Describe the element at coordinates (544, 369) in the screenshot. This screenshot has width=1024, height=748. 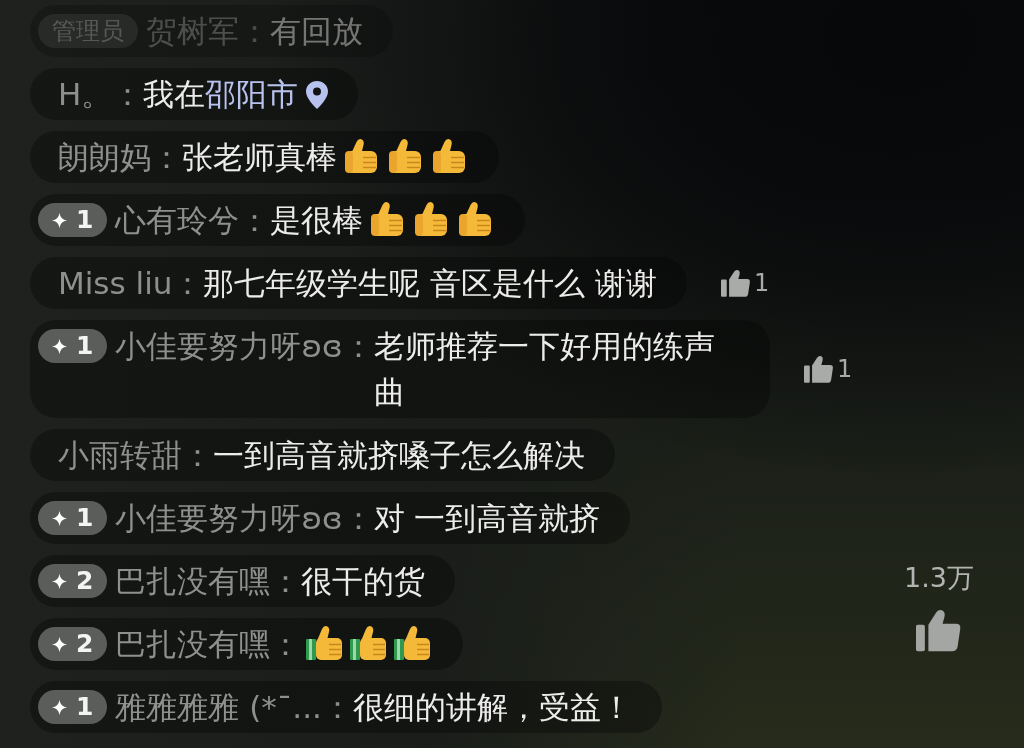
I see `comment-text: 老师推荐一下好用的练声曲` at that location.